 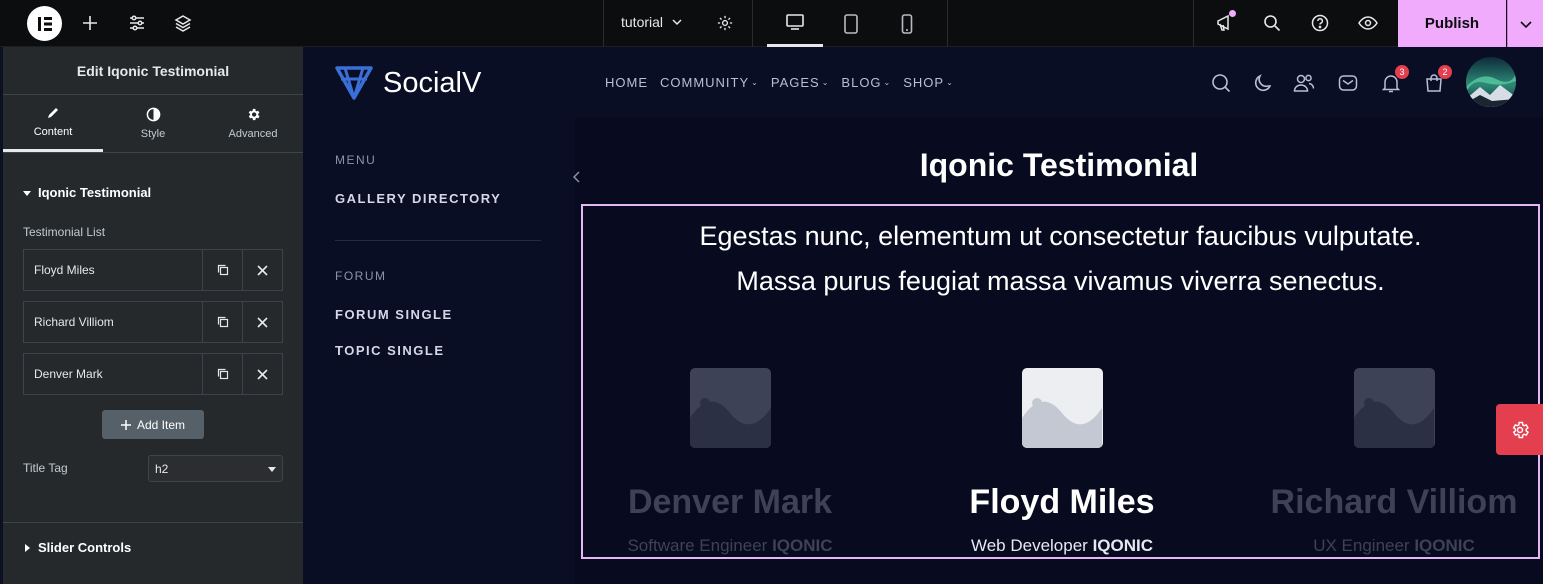 What do you see at coordinates (730, 546) in the screenshot?
I see `testimonial-role: Software Engineer IQONIC` at bounding box center [730, 546].